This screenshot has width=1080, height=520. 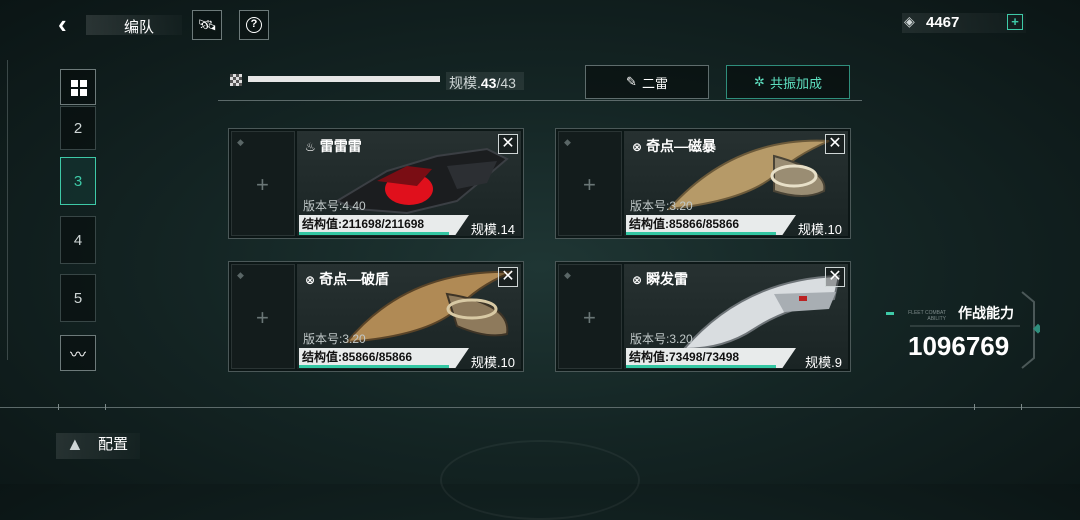 What do you see at coordinates (540, 480) in the screenshot?
I see `bottom-arc-decor` at bounding box center [540, 480].